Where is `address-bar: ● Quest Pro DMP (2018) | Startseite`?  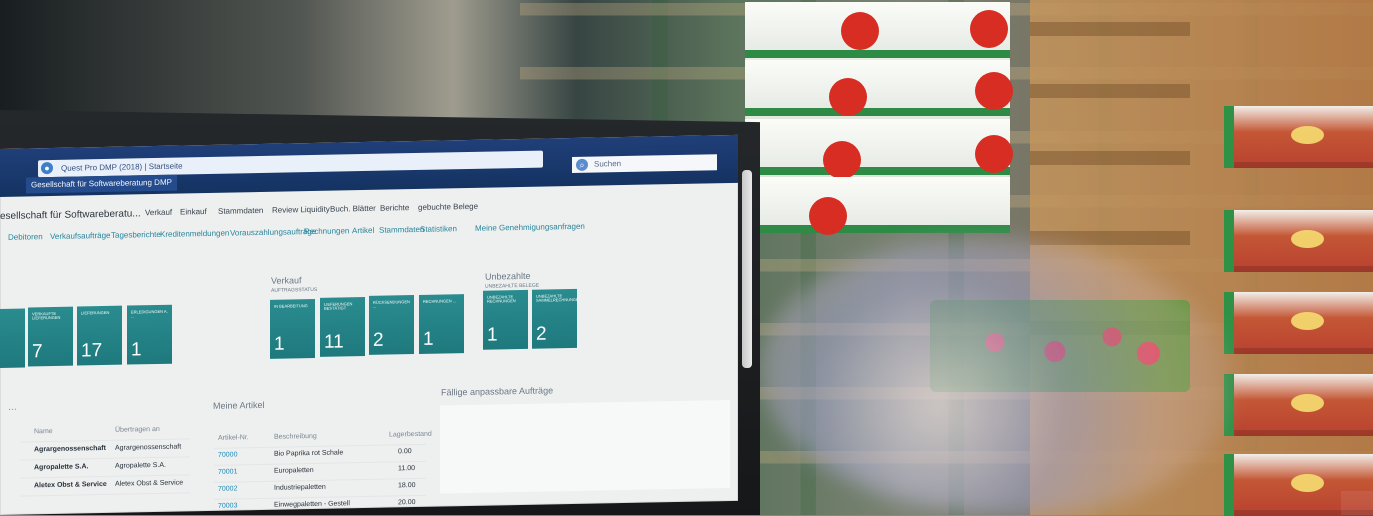 address-bar: ● Quest Pro DMP (2018) | Startseite is located at coordinates (290, 164).